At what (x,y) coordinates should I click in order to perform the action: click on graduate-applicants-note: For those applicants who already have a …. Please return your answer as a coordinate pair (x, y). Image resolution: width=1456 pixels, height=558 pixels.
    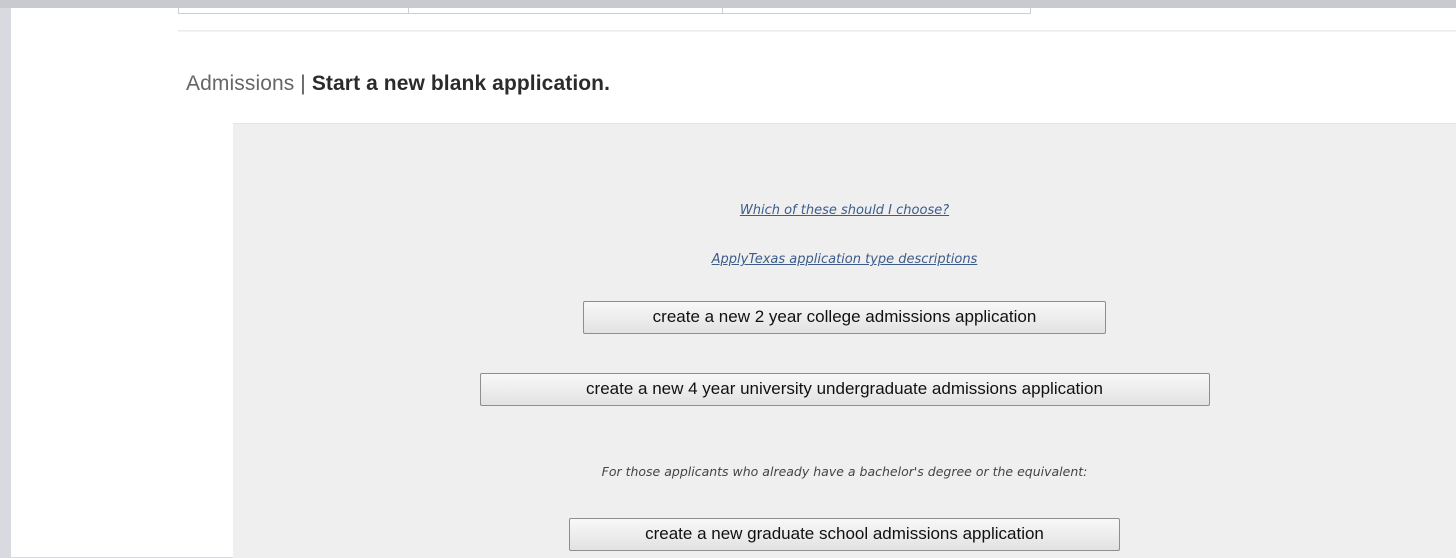
    Looking at the image, I should click on (844, 471).